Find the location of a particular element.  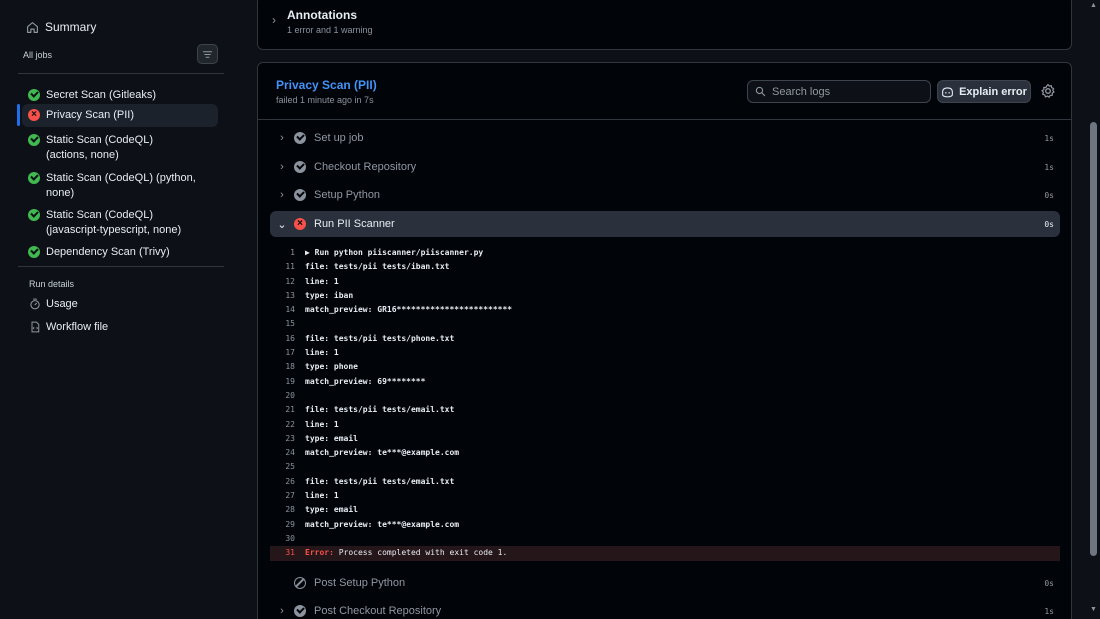

log-line-number: 15 is located at coordinates (287, 324).